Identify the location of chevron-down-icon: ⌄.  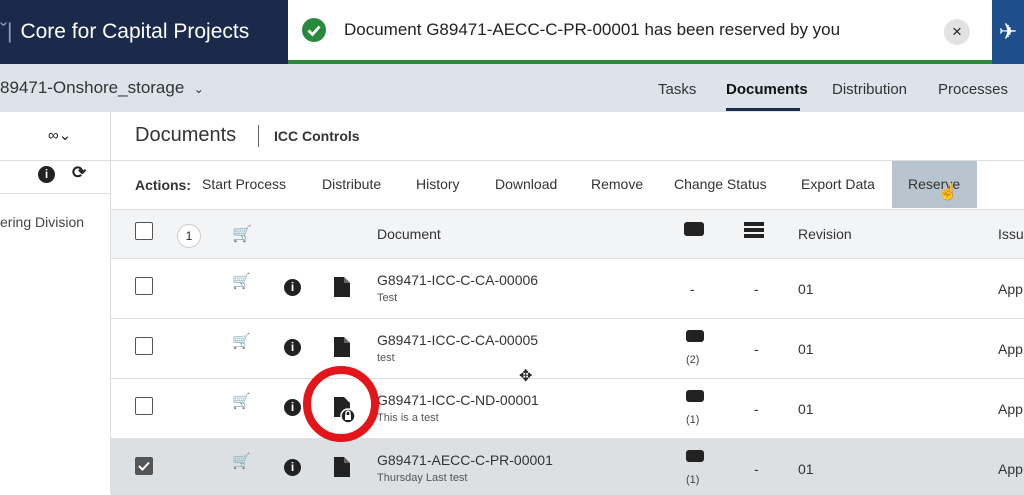
(198, 89).